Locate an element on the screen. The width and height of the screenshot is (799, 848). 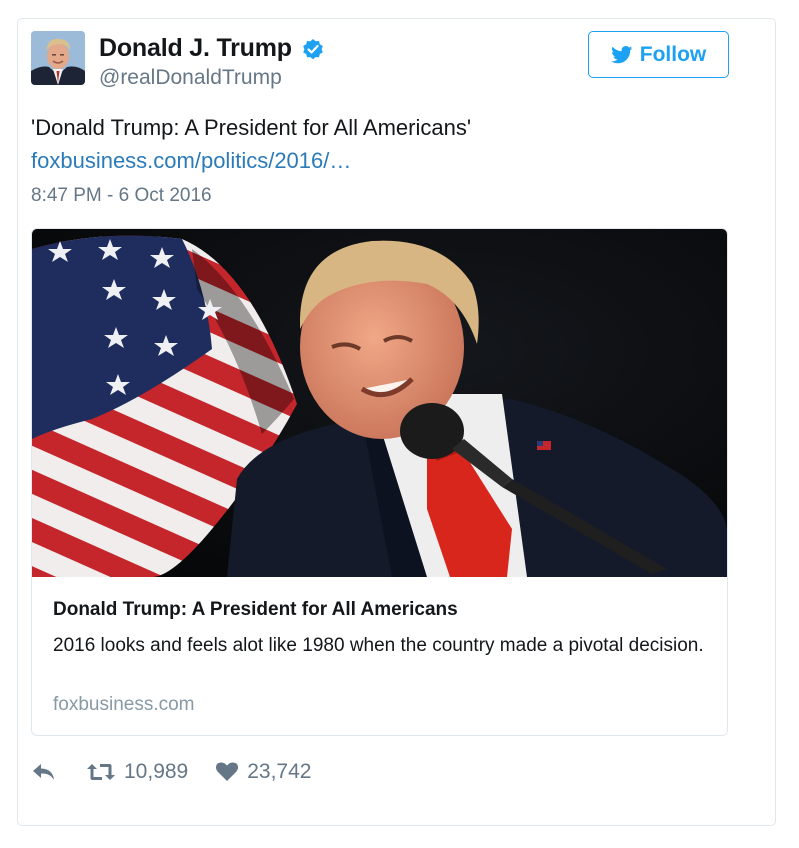
tweet-timestamp: 8:47 PM - 6 Oct 2016 is located at coordinates (121, 196).